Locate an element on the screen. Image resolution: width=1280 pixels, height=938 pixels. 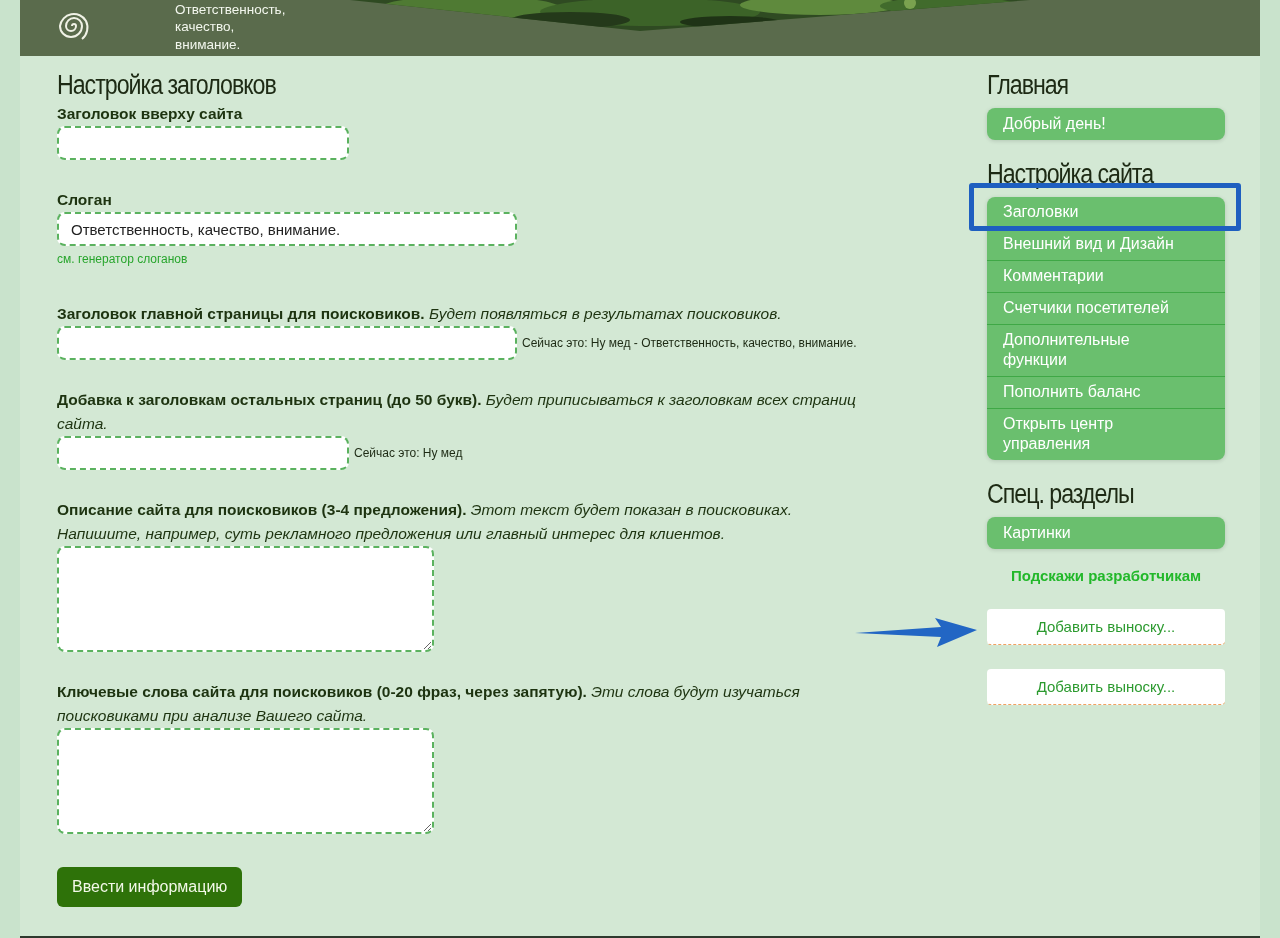
slogan-generator-link: см. генератор слоганов is located at coordinates (522, 259).